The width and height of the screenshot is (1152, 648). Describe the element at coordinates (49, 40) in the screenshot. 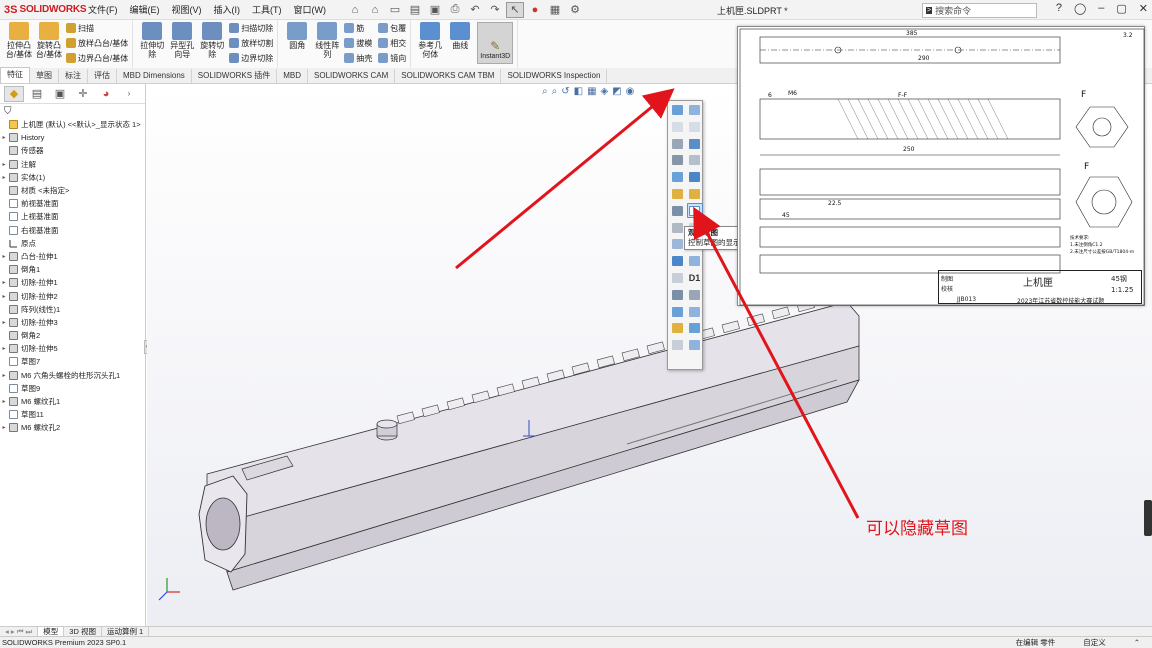

I see `revolved-boss-button: 旋转凸台/基体` at that location.